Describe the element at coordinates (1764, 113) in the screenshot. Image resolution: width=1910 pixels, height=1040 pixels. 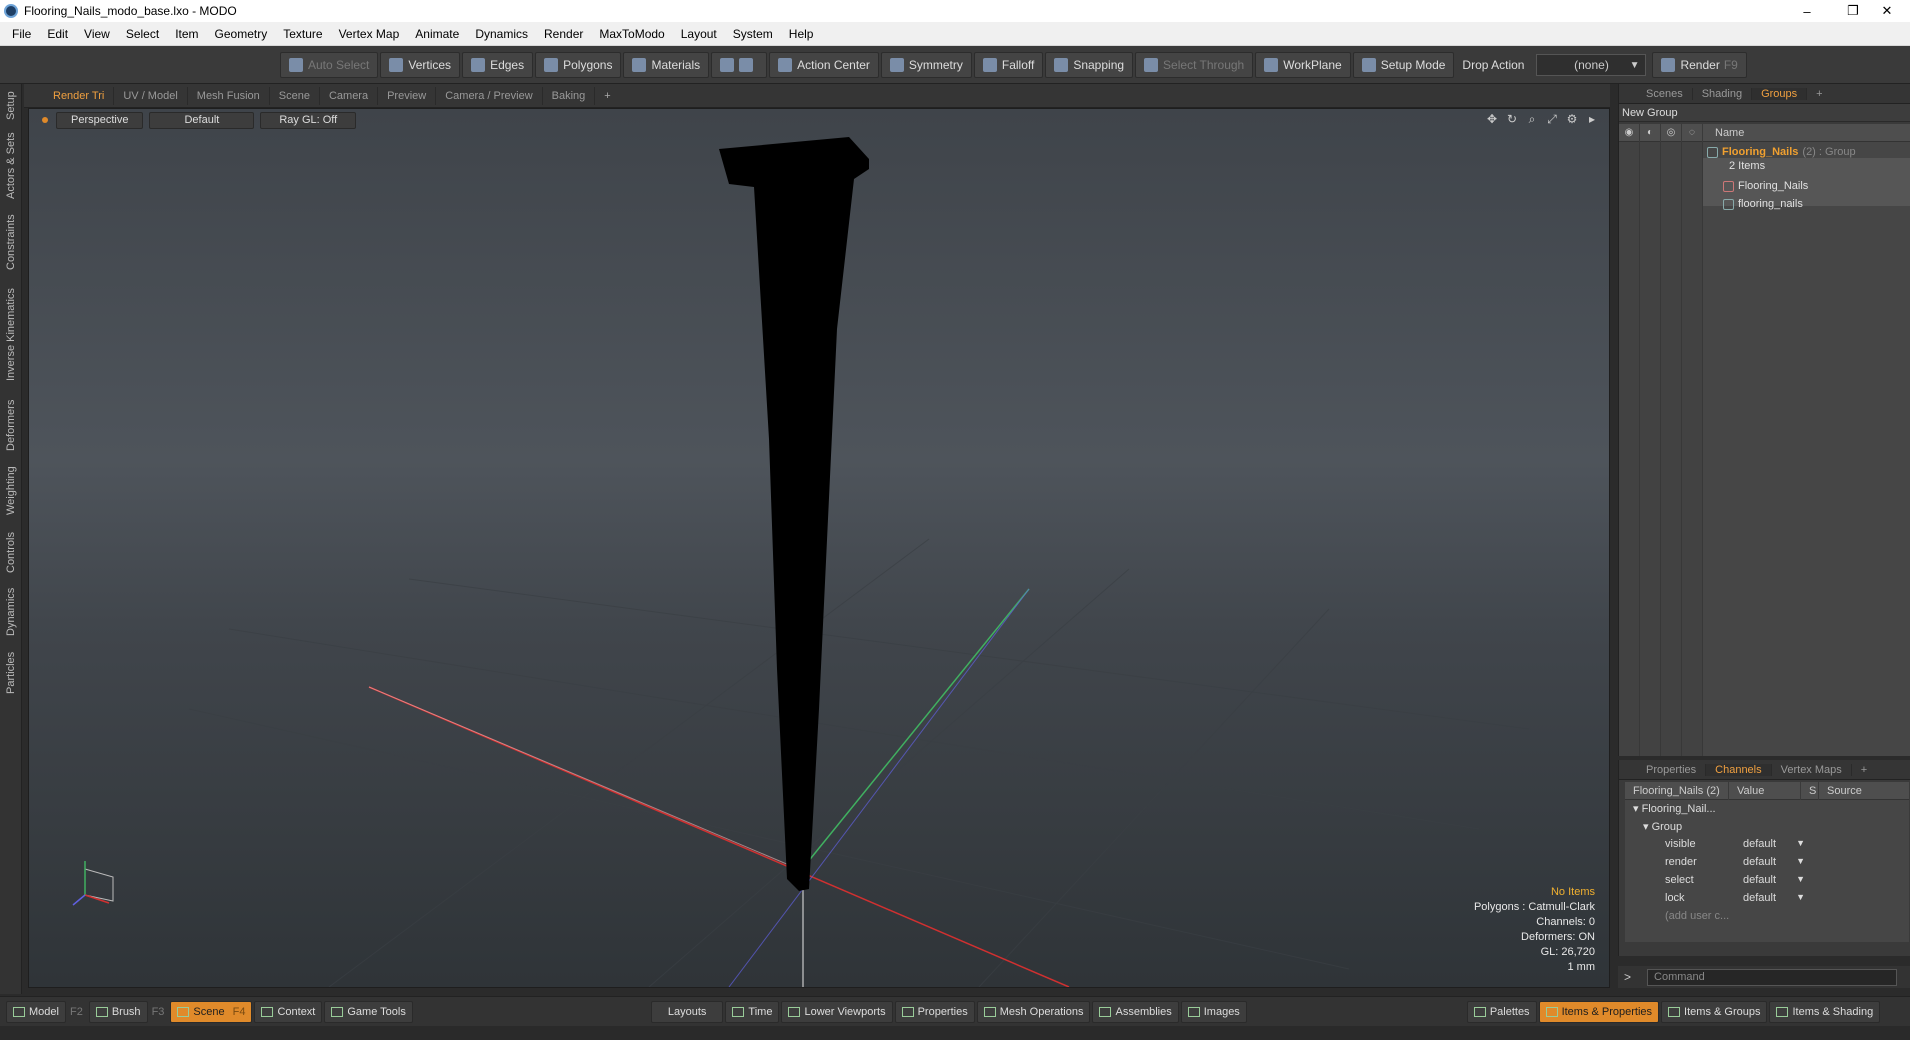
I see `new-group-button: New Group` at that location.